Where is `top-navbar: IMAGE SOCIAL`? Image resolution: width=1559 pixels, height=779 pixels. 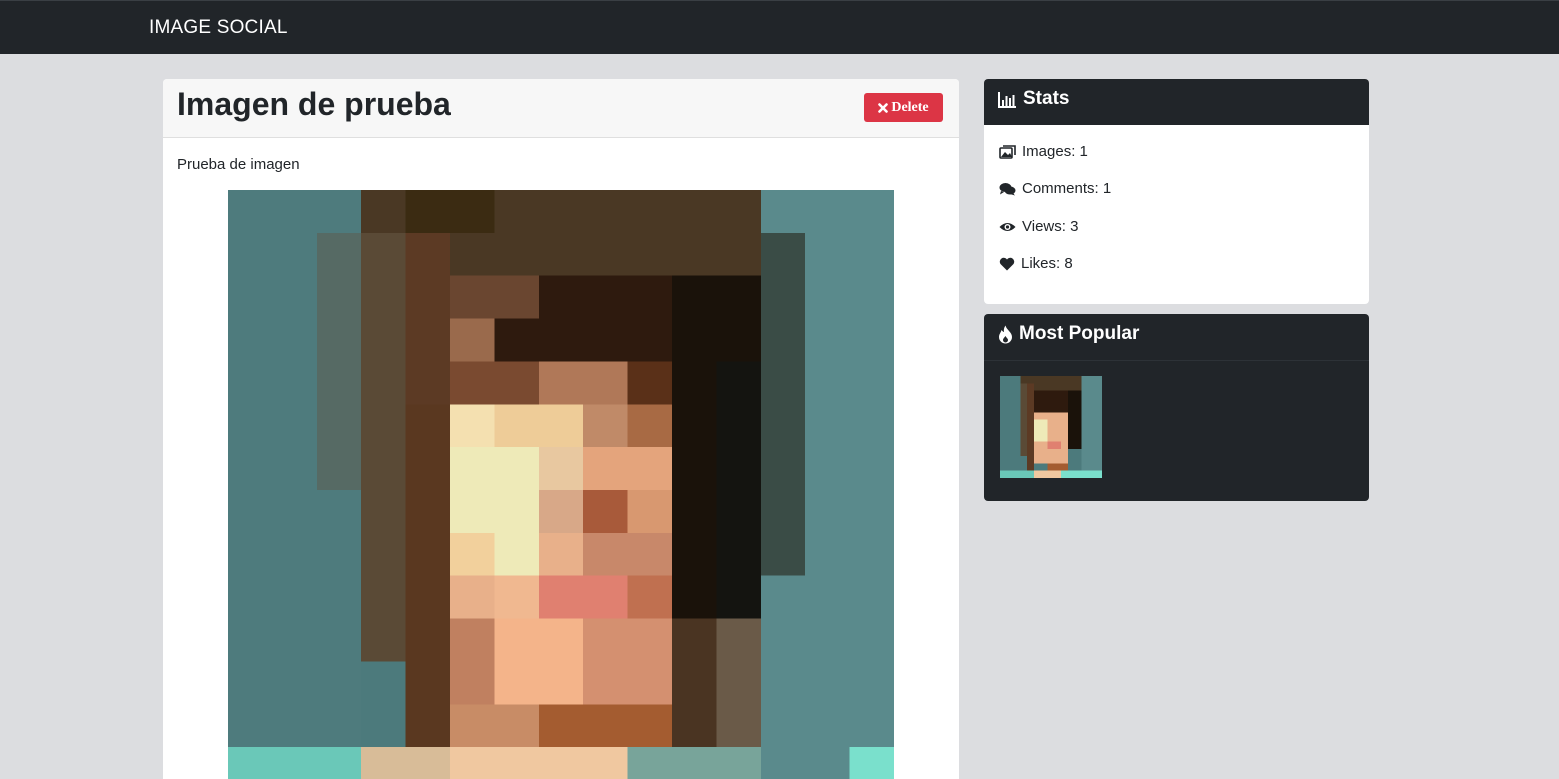
top-navbar: IMAGE SOCIAL is located at coordinates (779, 27).